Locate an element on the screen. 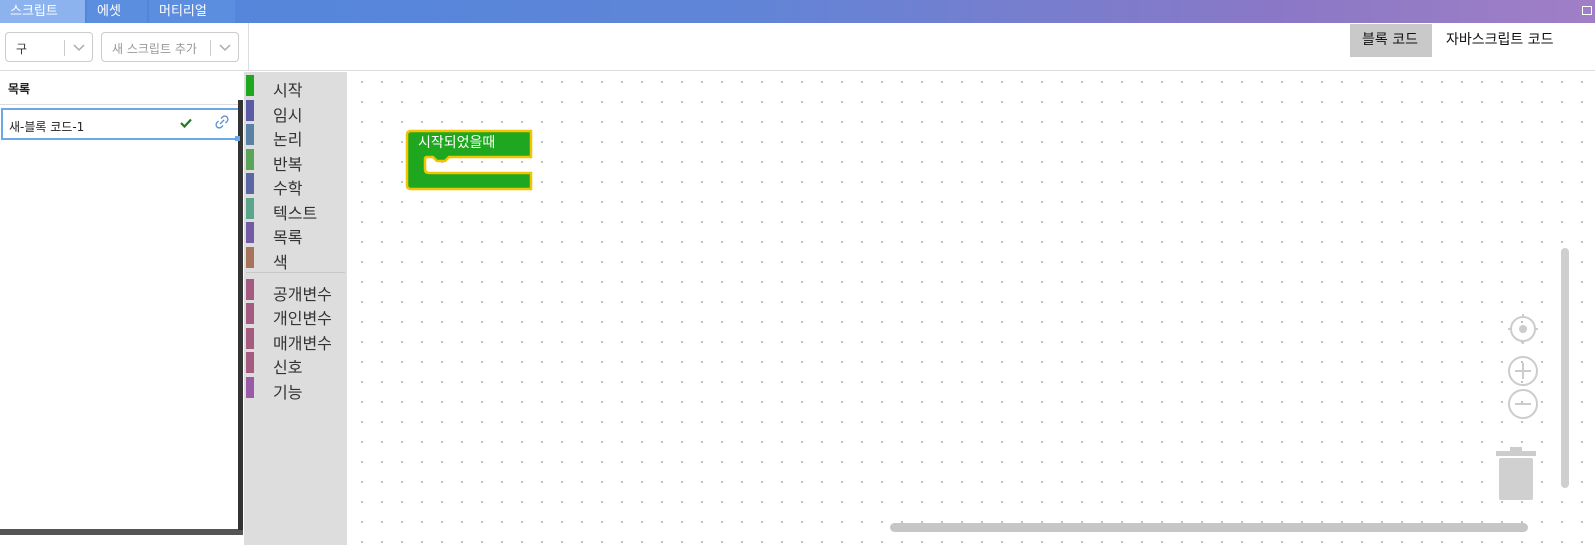 The width and height of the screenshot is (1595, 545). category-label: 목록 is located at coordinates (288, 237).